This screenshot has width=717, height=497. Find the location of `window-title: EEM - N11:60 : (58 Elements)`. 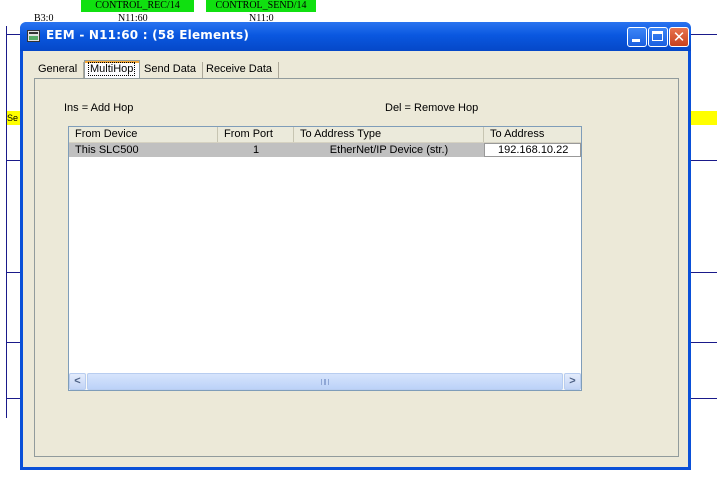

window-title: EEM - N11:60 : (58 Elements) is located at coordinates (148, 35).